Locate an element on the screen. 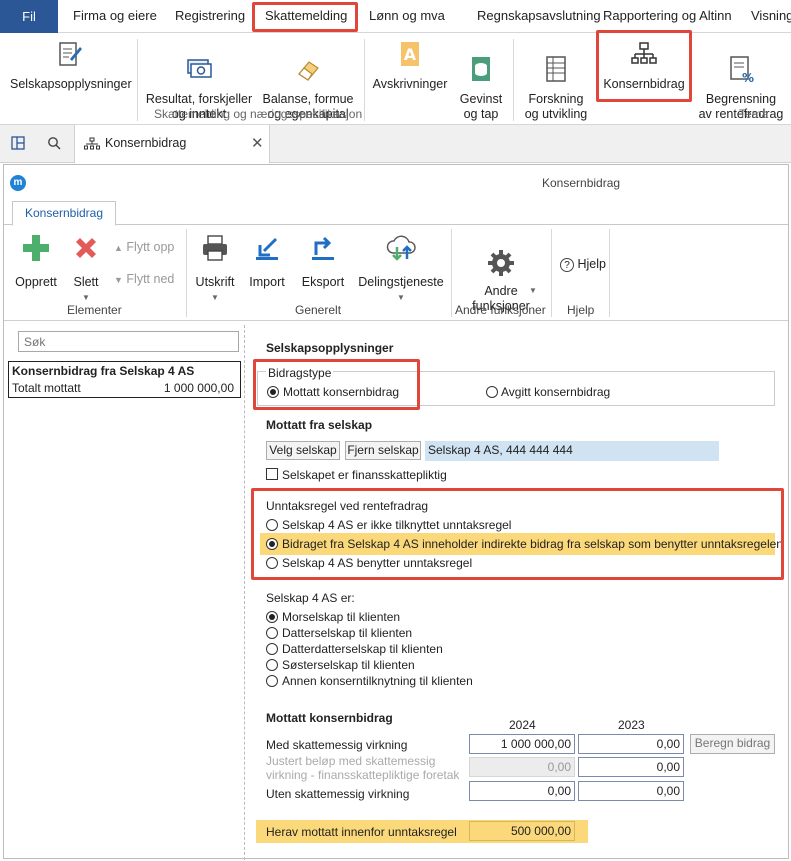 This screenshot has height=861, width=791. money-stack-icon is located at coordinates (199, 68).